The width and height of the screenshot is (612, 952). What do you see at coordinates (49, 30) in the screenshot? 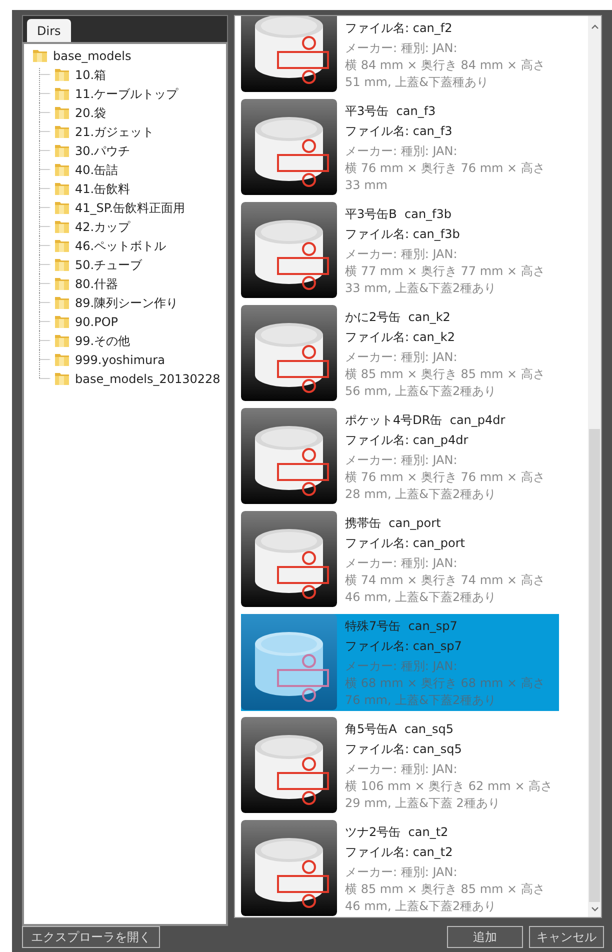
I see `tab: Dirs` at bounding box center [49, 30].